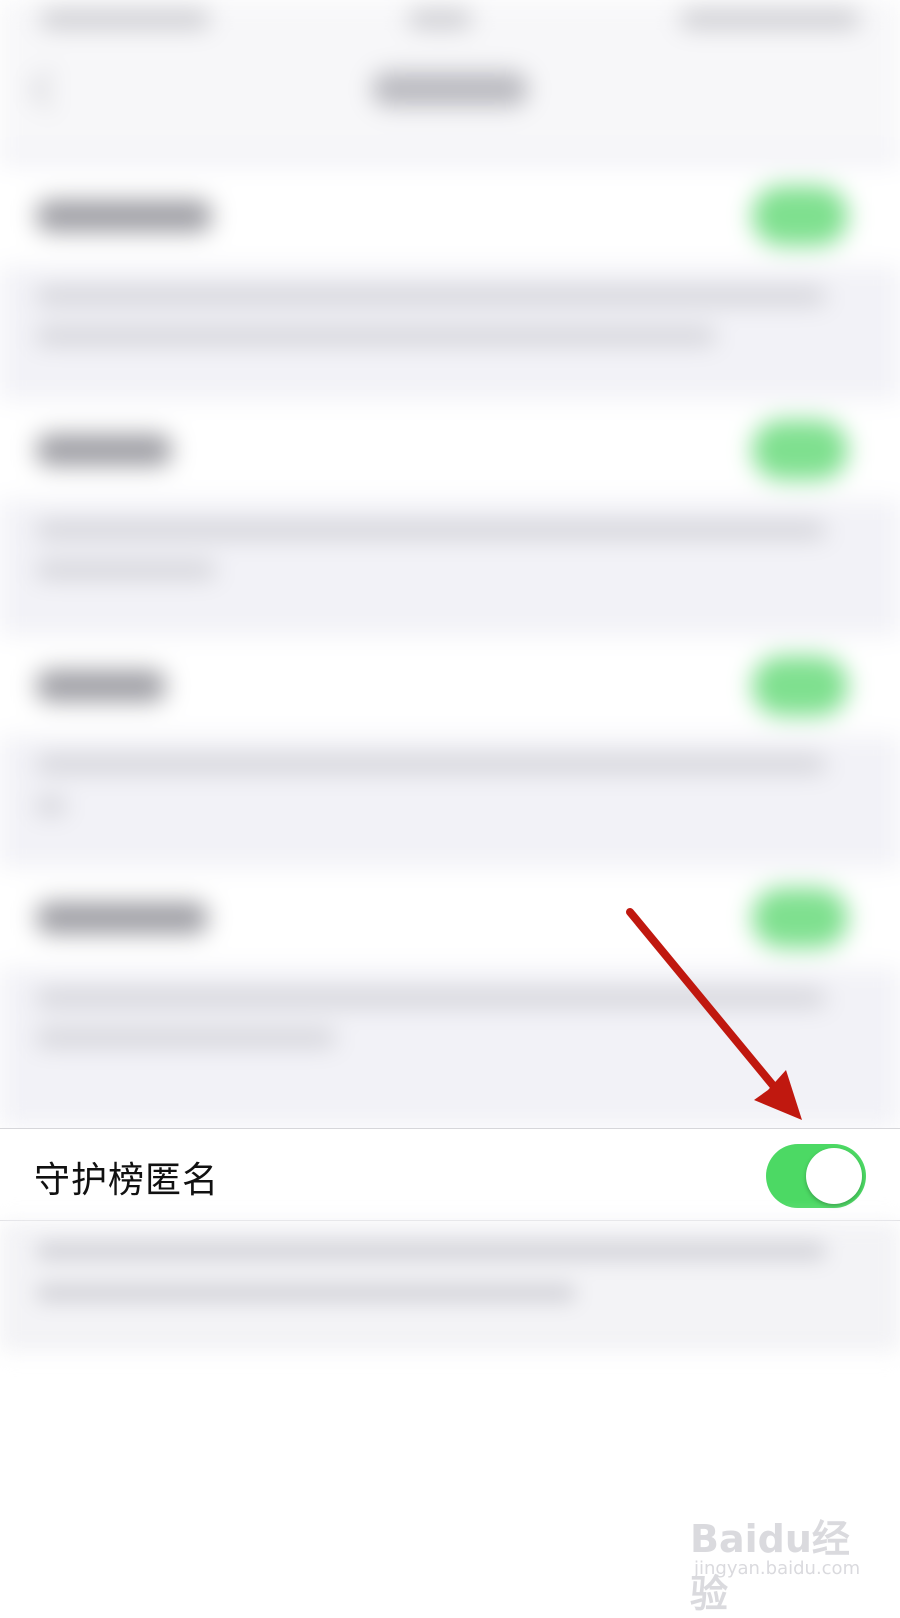 The width and height of the screenshot is (900, 1618). Describe the element at coordinates (450, 89) in the screenshot. I see `nav-title` at that location.